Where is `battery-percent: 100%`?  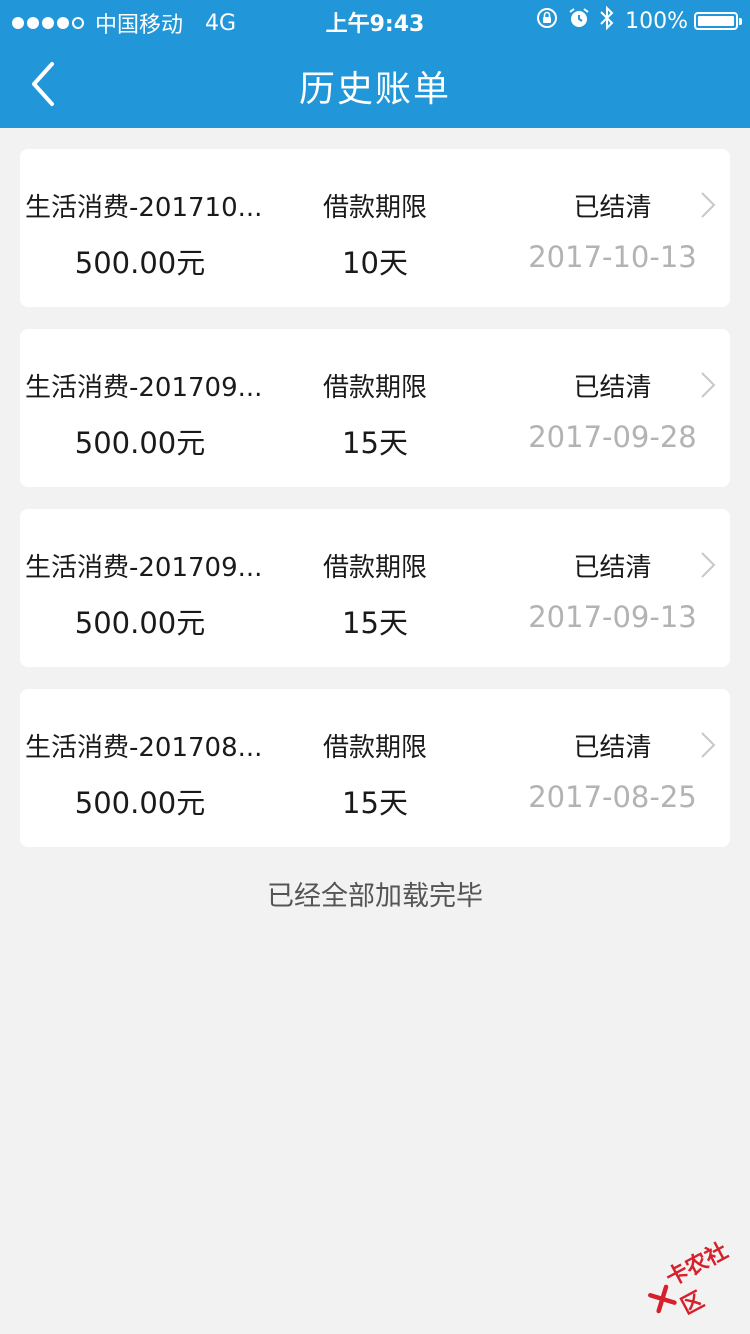 battery-percent: 100% is located at coordinates (656, 21).